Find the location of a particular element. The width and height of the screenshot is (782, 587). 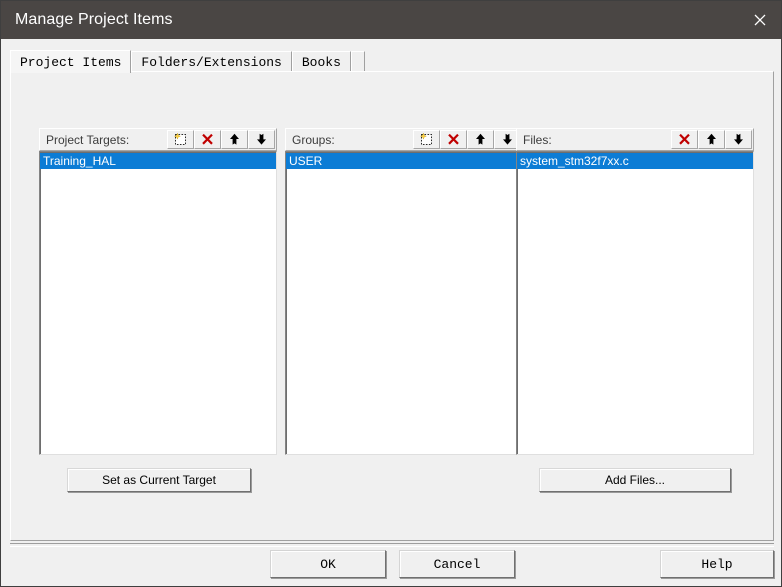

help-button: Help is located at coordinates (717, 564).